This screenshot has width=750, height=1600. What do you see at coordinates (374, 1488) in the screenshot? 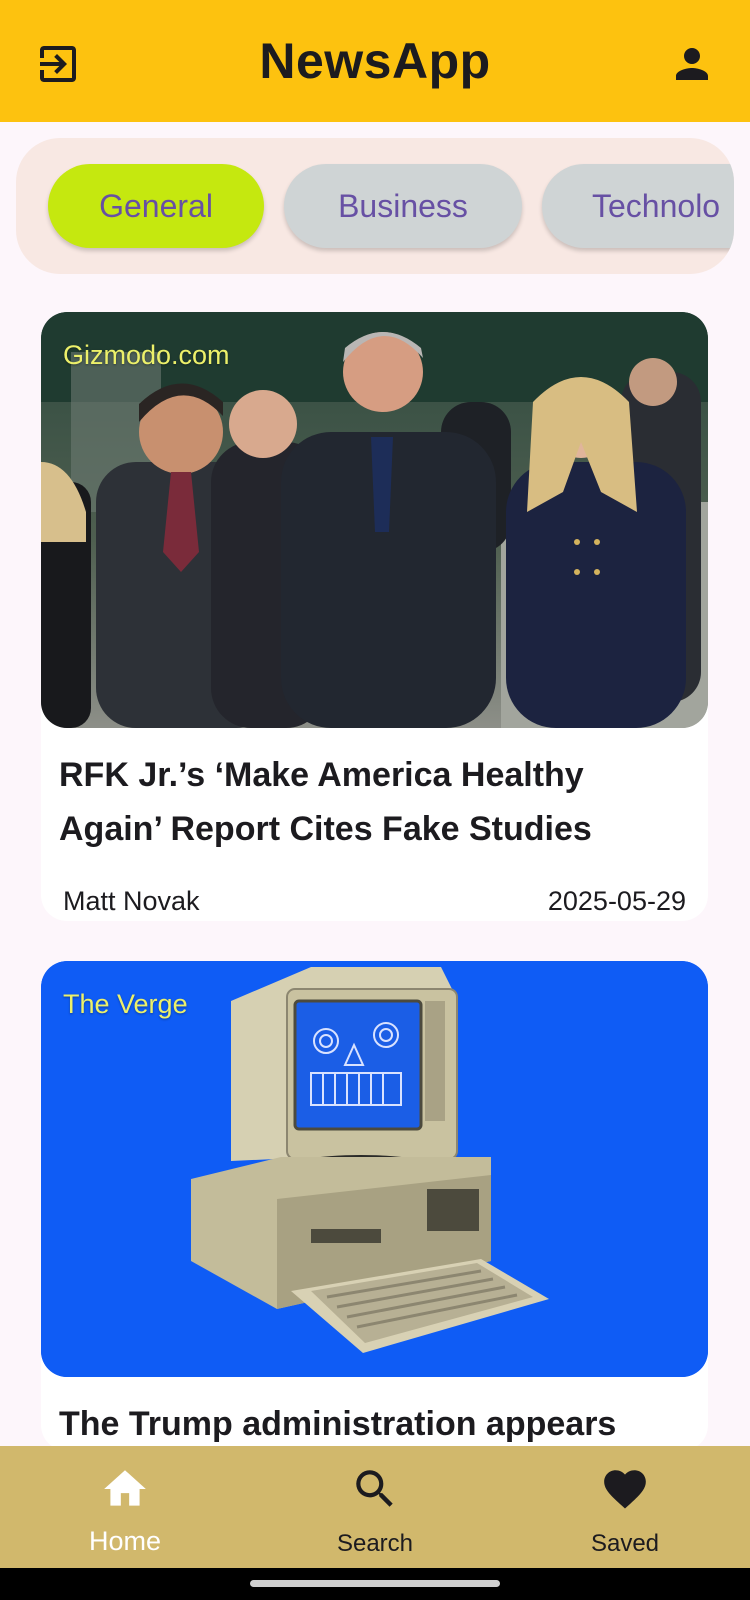
I see `search-icon` at bounding box center [374, 1488].